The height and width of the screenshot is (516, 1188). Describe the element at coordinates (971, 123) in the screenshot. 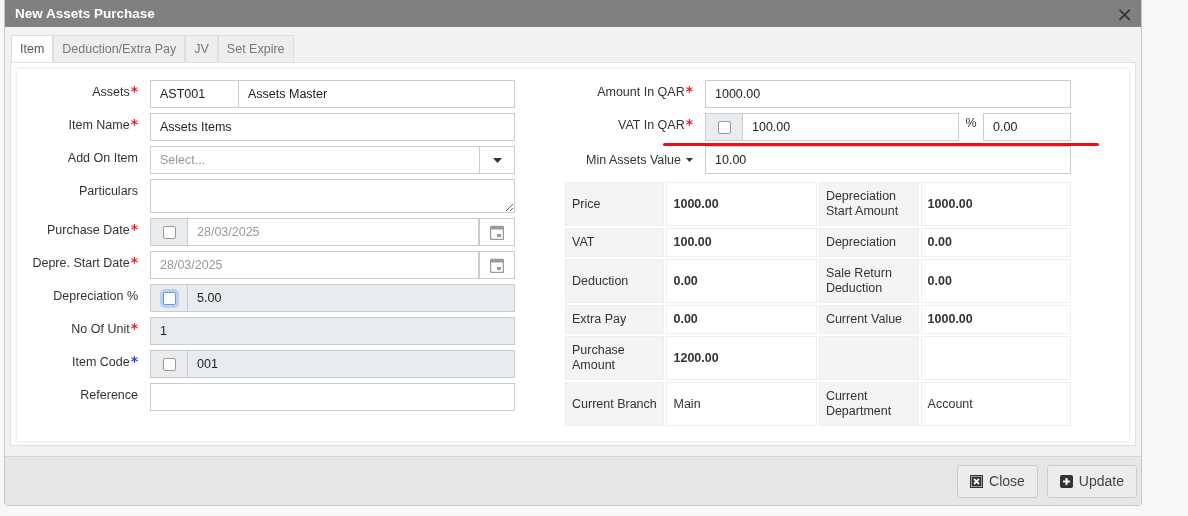

I see `percent-sign: %` at that location.